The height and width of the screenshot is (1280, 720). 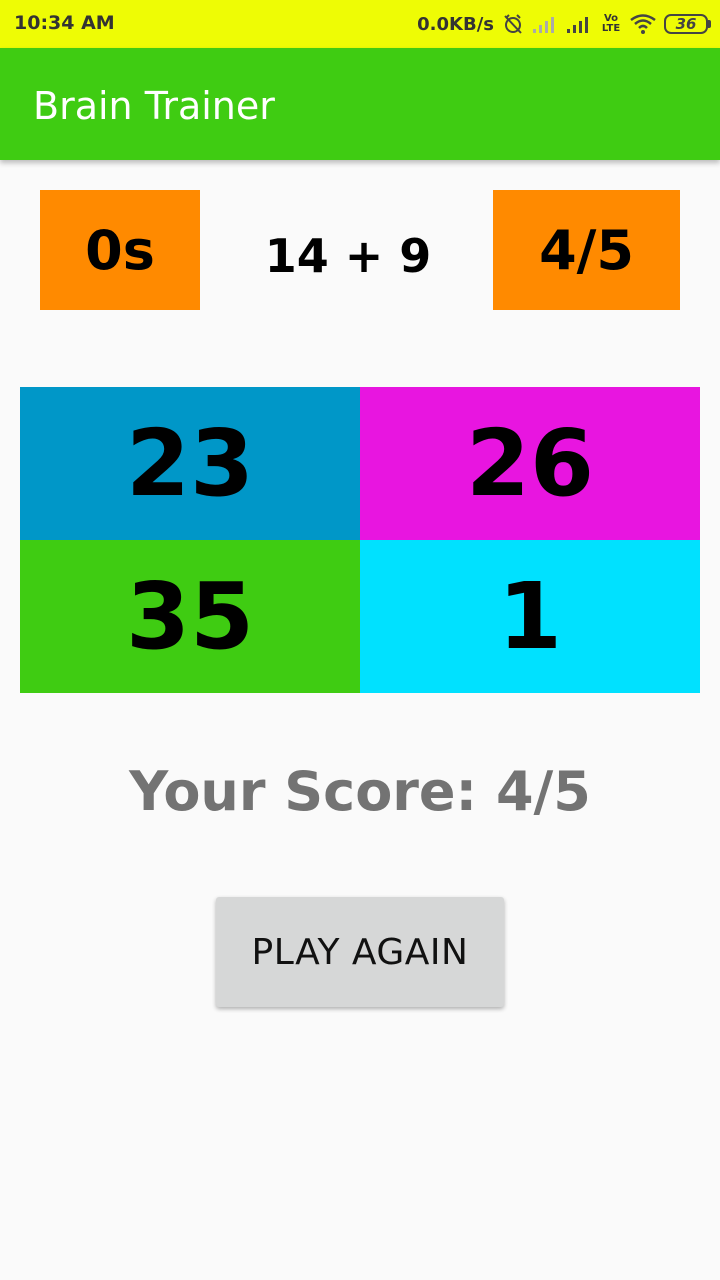 I want to click on answer-button-4: 1, so click(x=530, y=616).